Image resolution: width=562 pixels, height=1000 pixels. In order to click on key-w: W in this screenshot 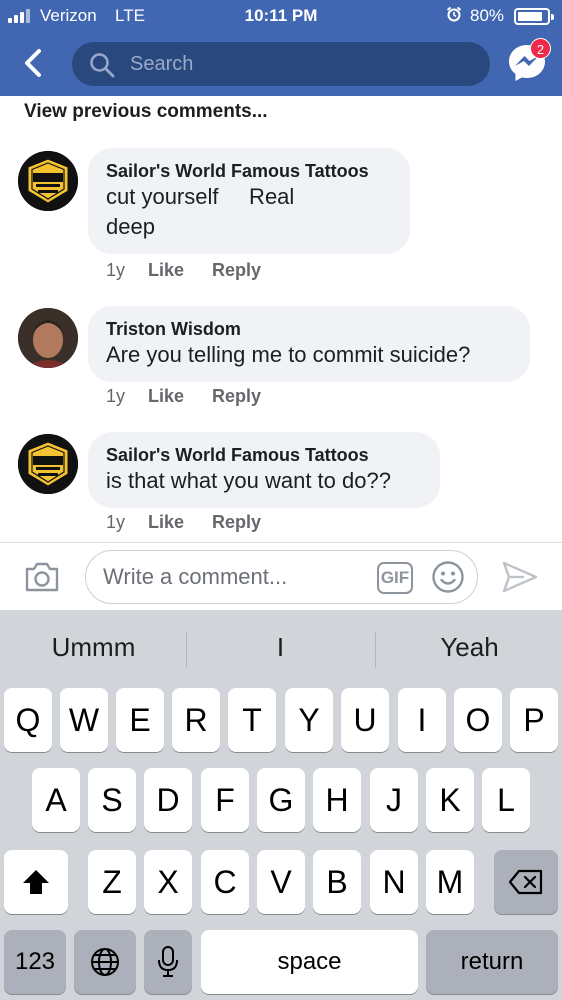, I will do `click(84, 720)`.